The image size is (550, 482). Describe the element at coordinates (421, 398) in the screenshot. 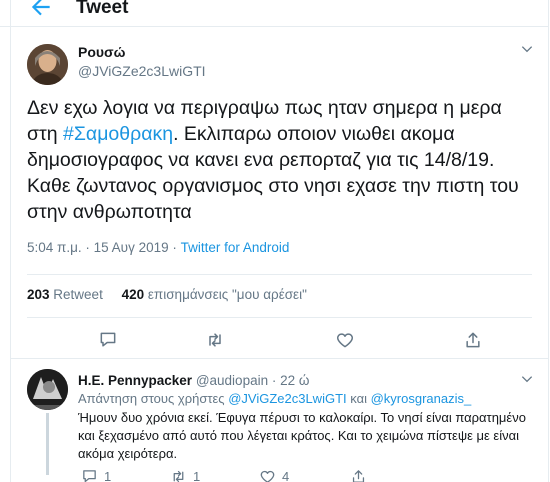

I see `mention-link: @kyrosgranazis_` at that location.